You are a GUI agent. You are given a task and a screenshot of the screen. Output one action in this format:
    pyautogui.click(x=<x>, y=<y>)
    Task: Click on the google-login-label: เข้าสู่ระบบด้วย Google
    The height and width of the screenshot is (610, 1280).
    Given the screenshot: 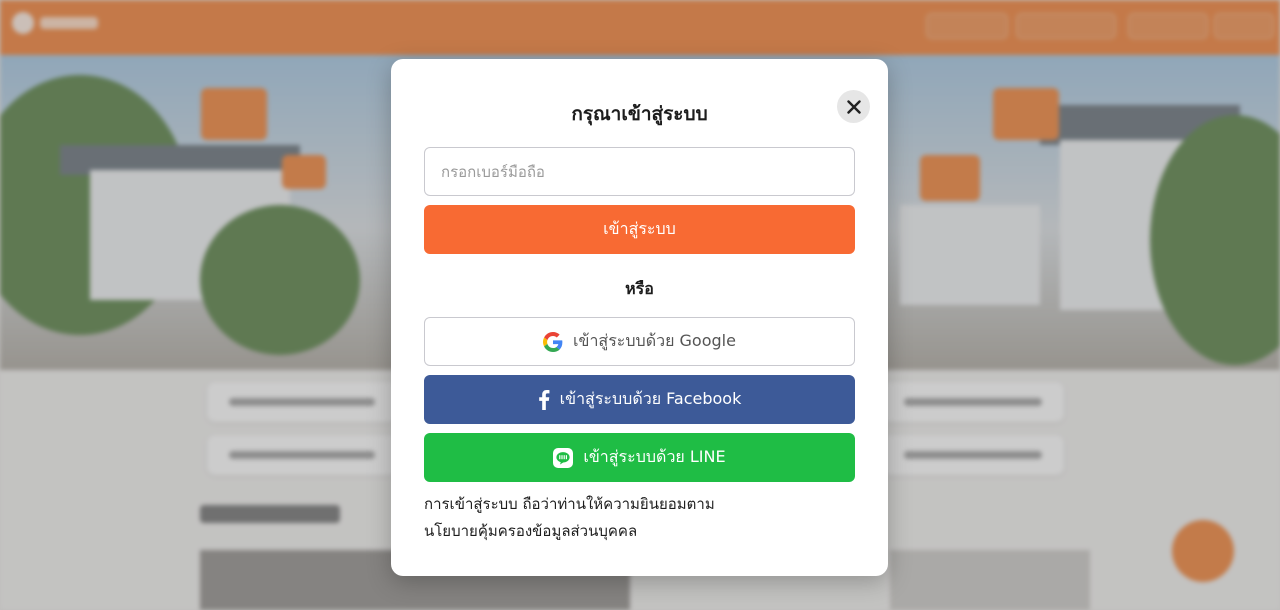 What is the action you would take?
    pyautogui.click(x=654, y=340)
    